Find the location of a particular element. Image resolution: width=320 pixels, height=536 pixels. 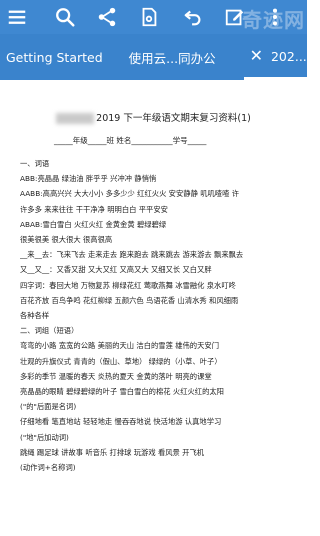

text-line: 又__又__：又香又甜 又大又红 又高又大 又细又长 又白又胖 is located at coordinates (116, 270).